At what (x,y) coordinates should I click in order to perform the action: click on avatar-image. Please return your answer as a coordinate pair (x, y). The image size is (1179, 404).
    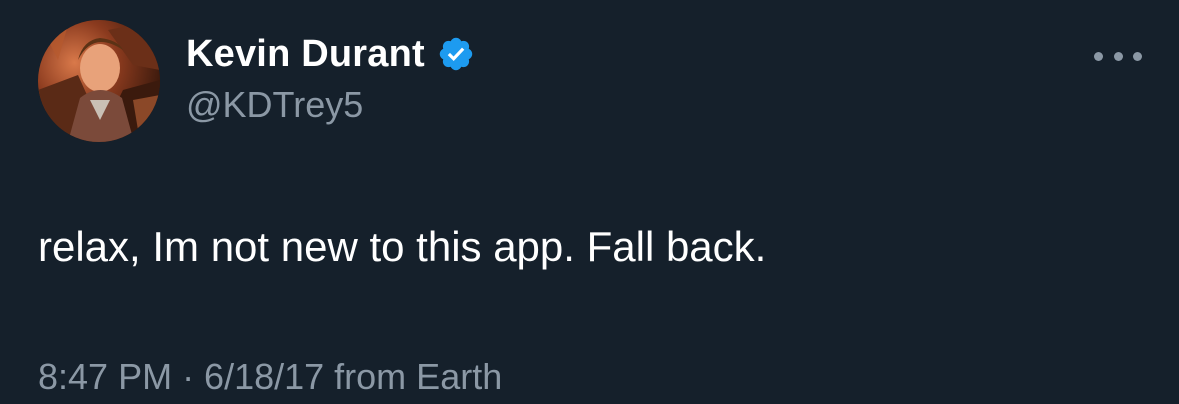
    Looking at the image, I should click on (99, 81).